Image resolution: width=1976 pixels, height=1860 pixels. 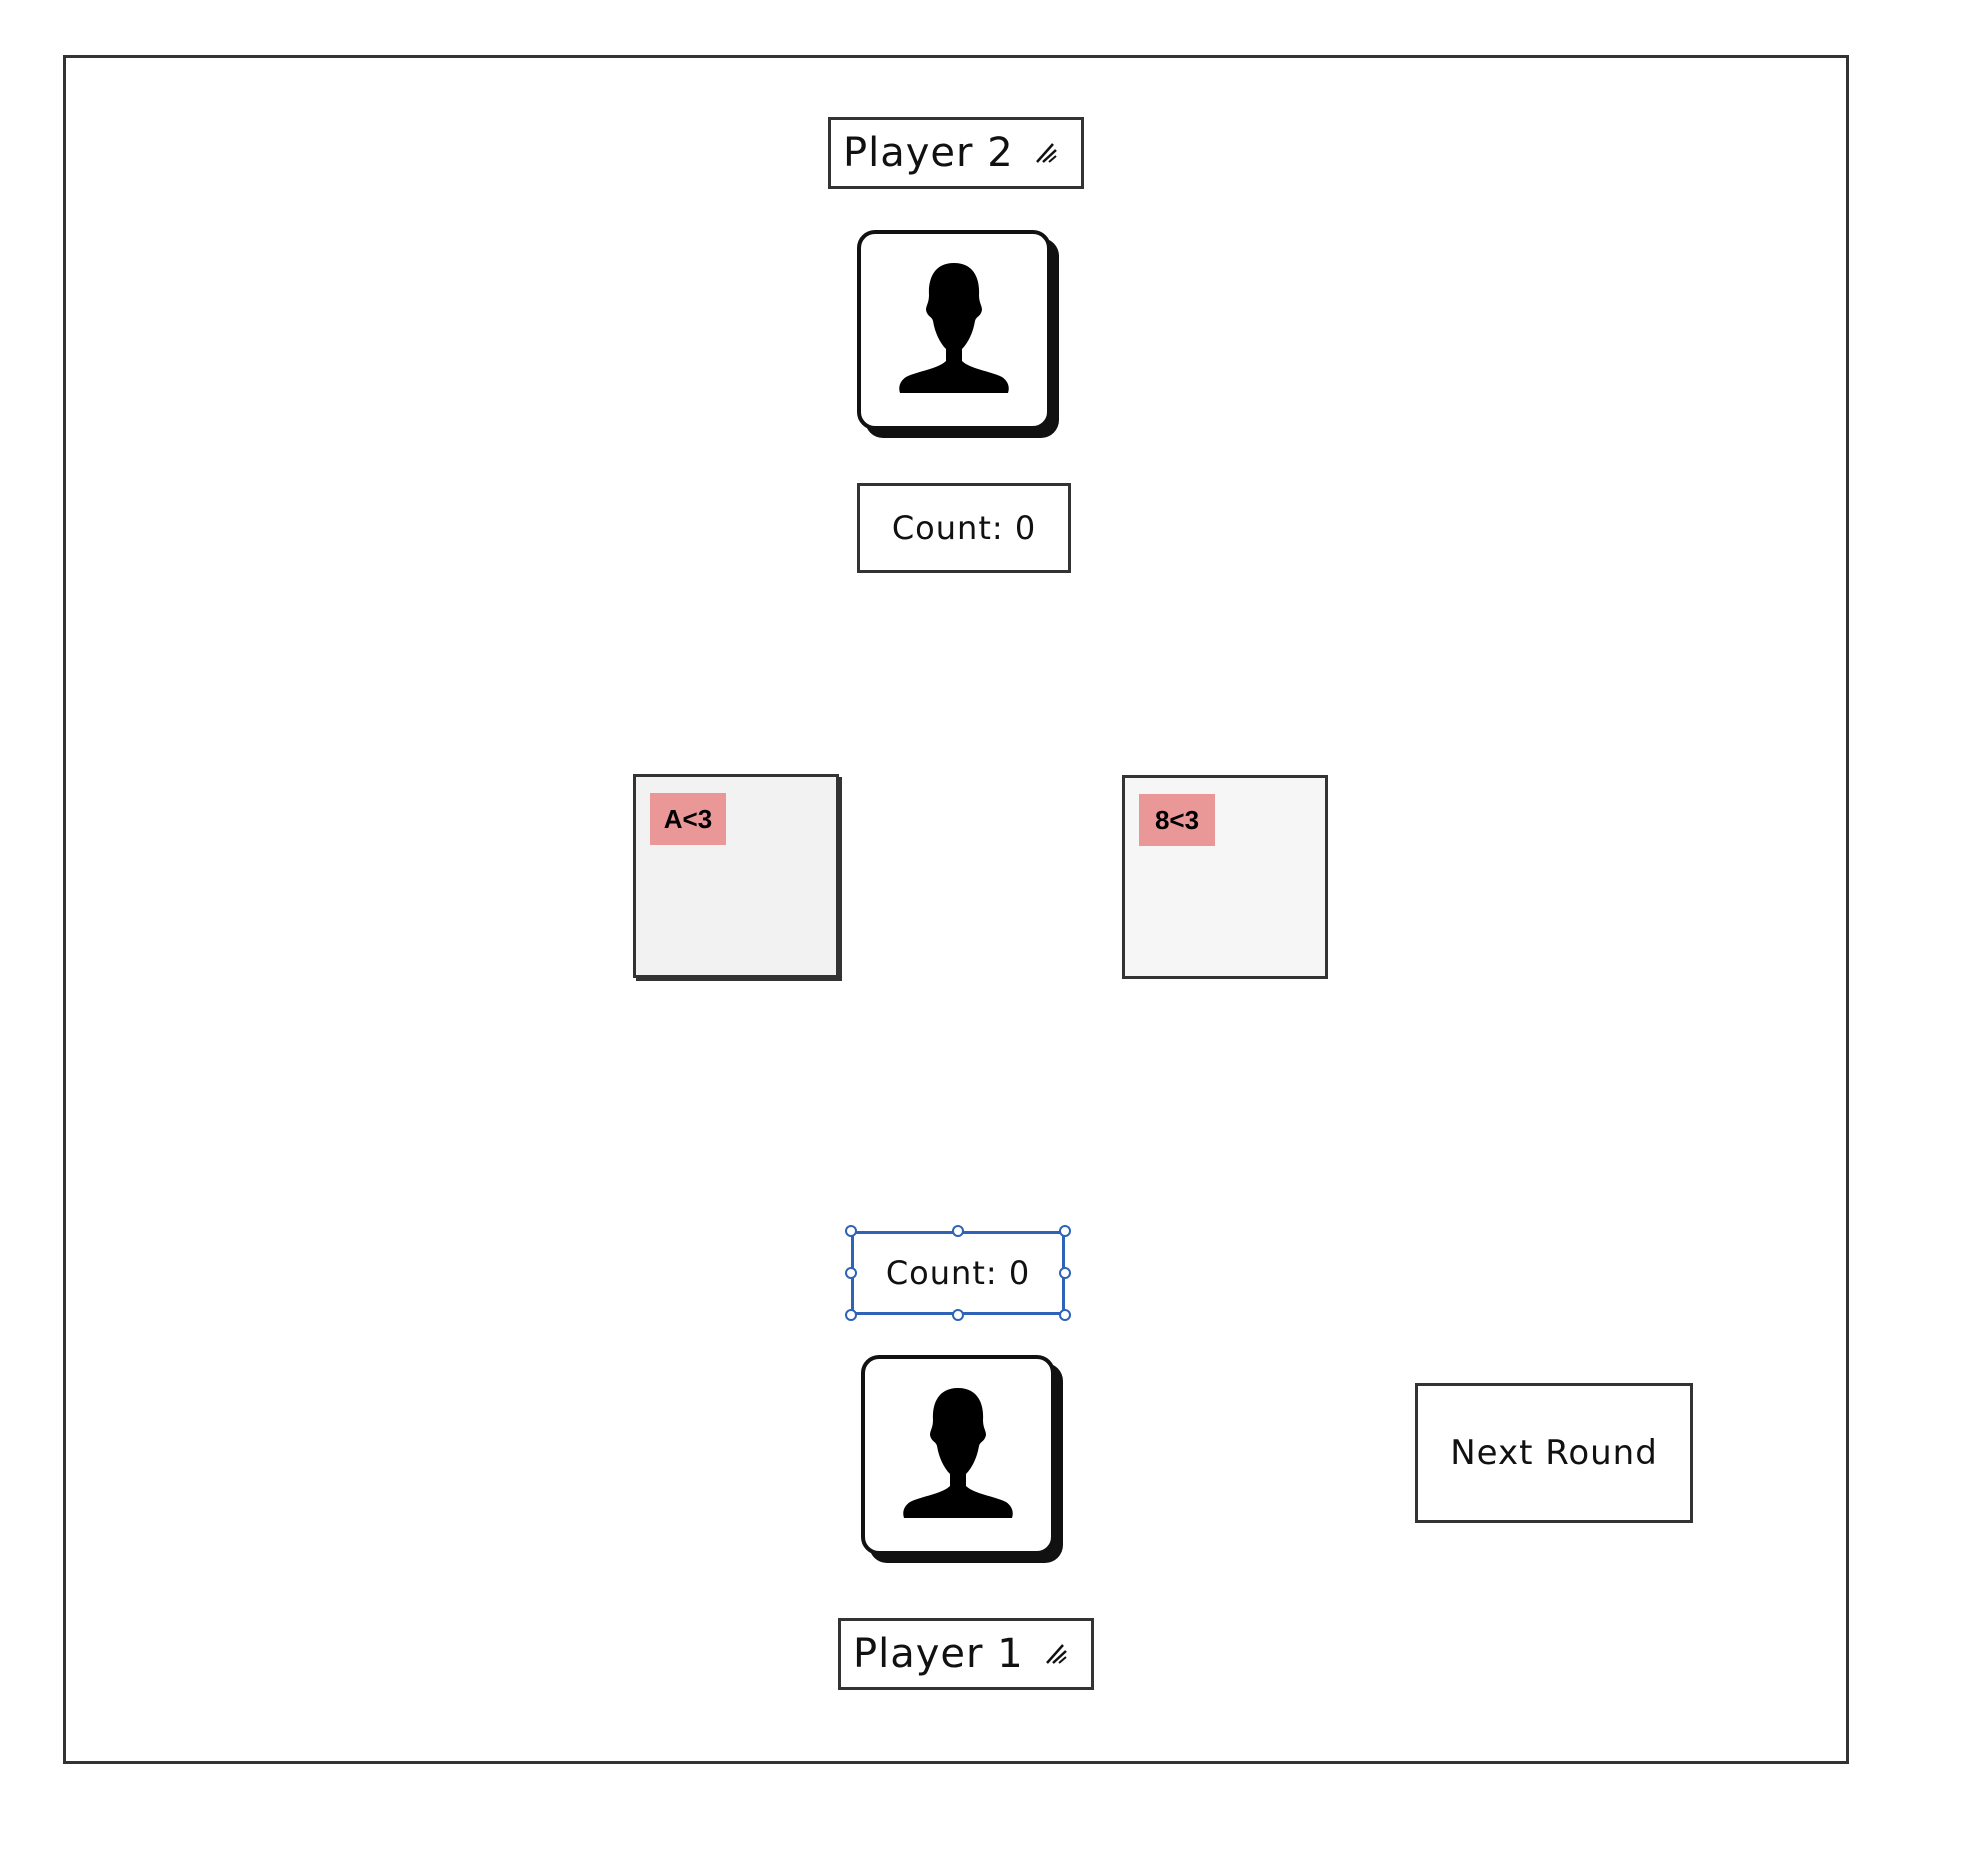 I want to click on player-1-name-label: Player 1, so click(x=966, y=1654).